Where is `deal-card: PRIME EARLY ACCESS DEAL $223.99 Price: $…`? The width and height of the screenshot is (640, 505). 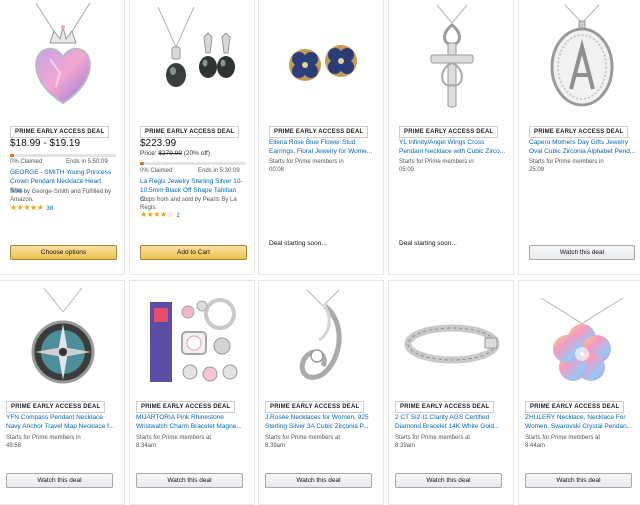 deal-card: PRIME EARLY ACCESS DEAL $223.99 Price: $… is located at coordinates (192, 137).